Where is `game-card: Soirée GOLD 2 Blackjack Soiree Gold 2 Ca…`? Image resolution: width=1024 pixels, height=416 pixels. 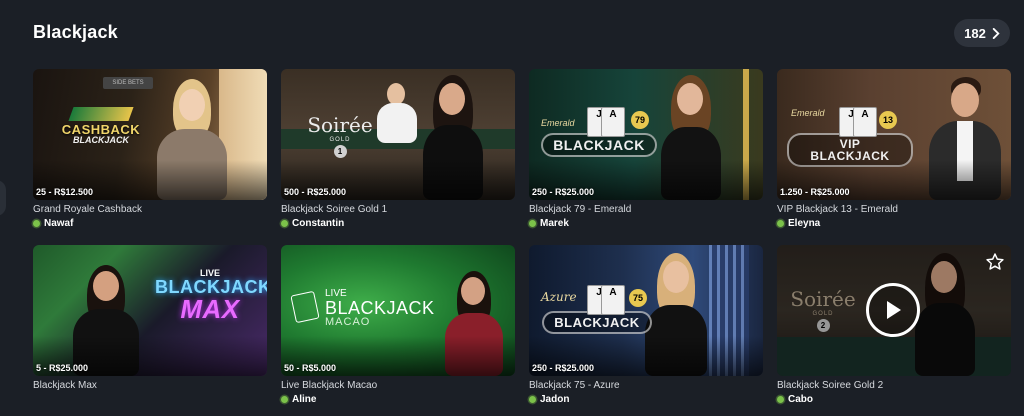
game-card: Soirée GOLD 2 Blackjack Soiree Gold 2 Ca… is located at coordinates (894, 328).